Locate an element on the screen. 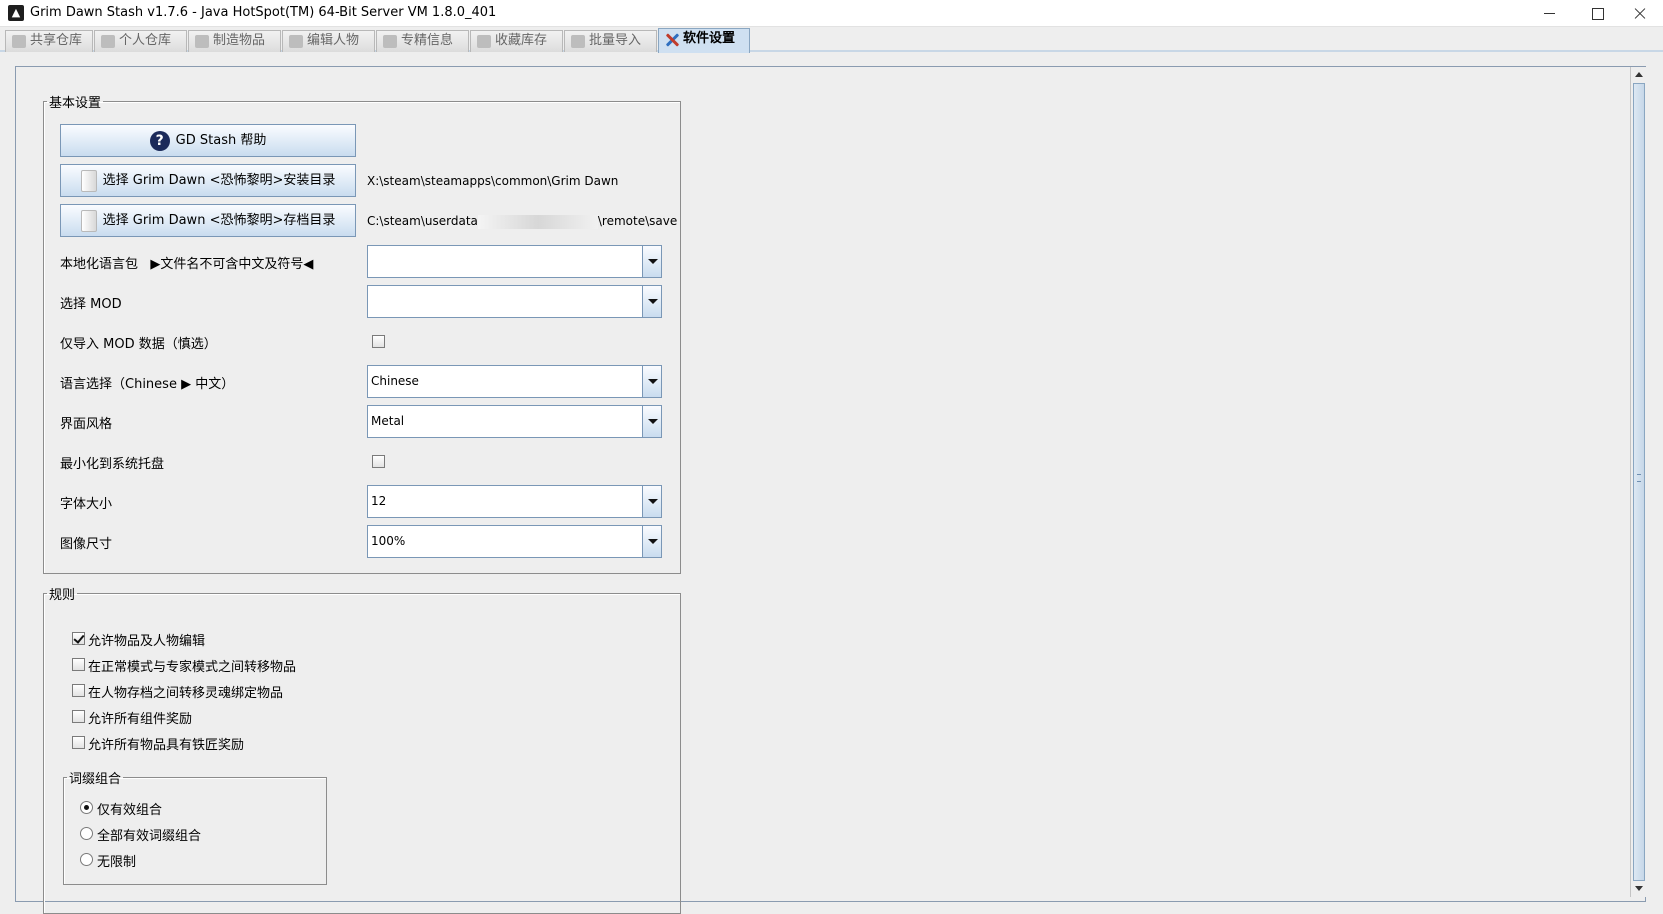 The image size is (1663, 914). maximize-button is located at coordinates (1597, 13).